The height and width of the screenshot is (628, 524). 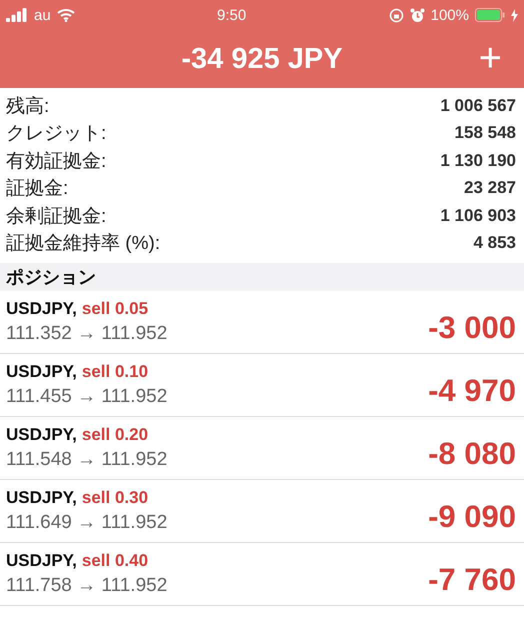 I want to click on summary-label: 証拠金:, so click(x=37, y=189).